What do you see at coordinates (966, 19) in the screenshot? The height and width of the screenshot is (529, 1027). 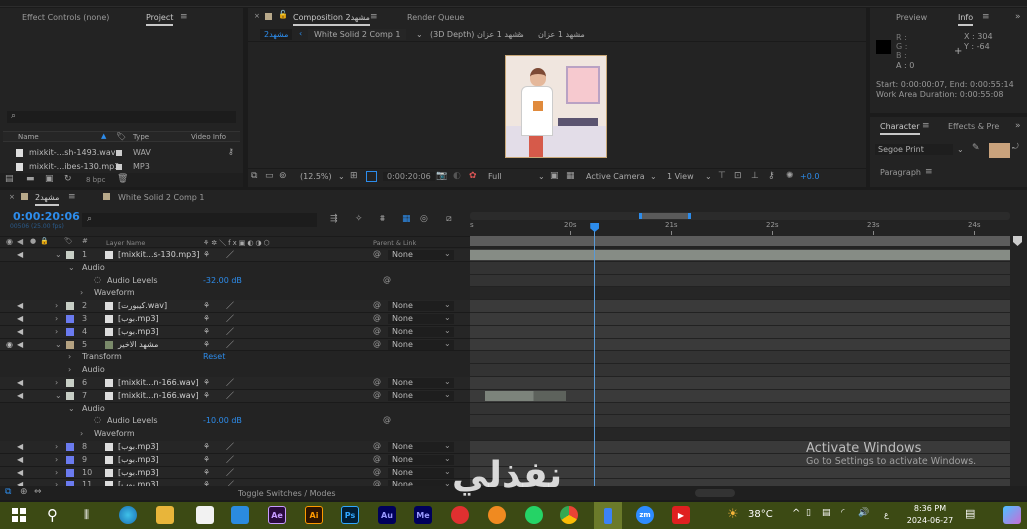 I see `tab-info: Info` at bounding box center [966, 19].